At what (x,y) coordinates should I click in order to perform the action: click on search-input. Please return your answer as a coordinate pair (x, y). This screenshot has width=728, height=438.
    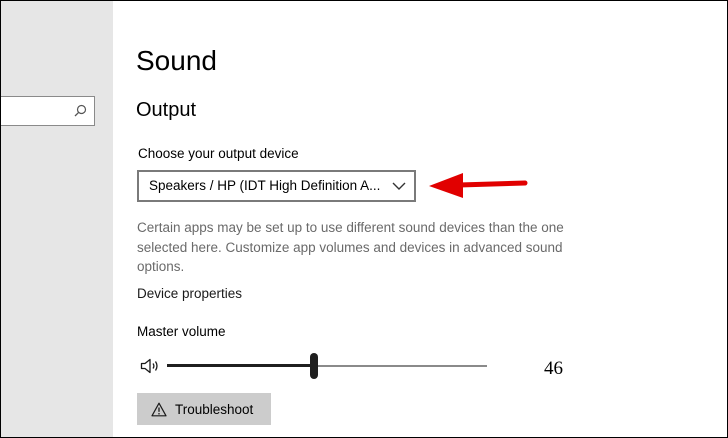
    Looking at the image, I should click on (48, 111).